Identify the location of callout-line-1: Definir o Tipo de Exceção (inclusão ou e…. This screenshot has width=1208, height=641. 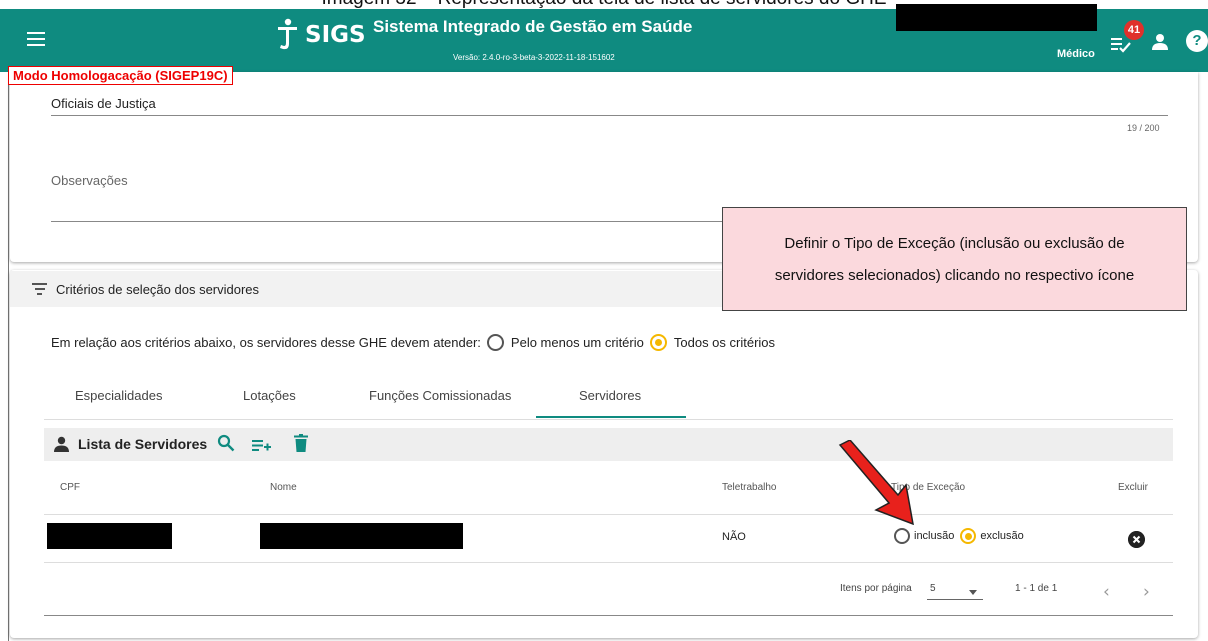
(954, 243).